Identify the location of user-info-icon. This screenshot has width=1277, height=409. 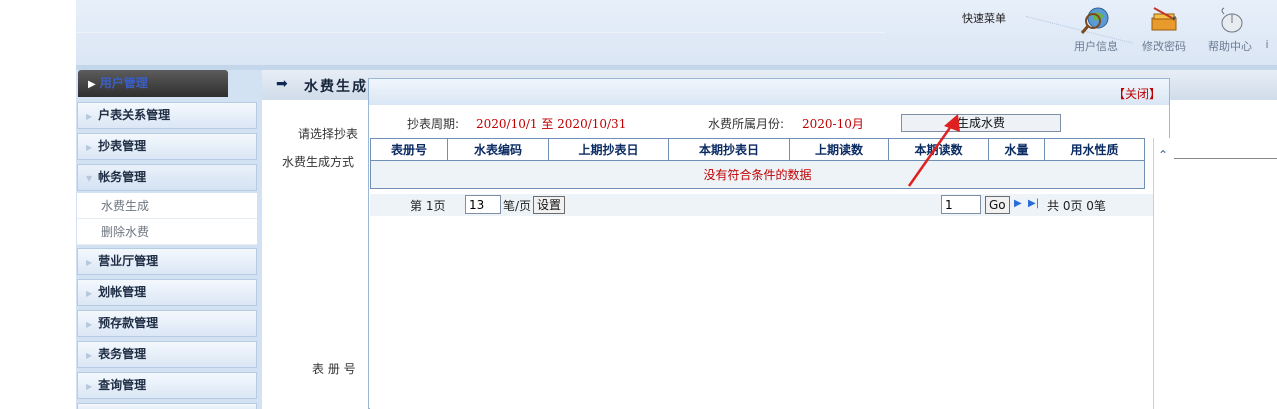
(1094, 20).